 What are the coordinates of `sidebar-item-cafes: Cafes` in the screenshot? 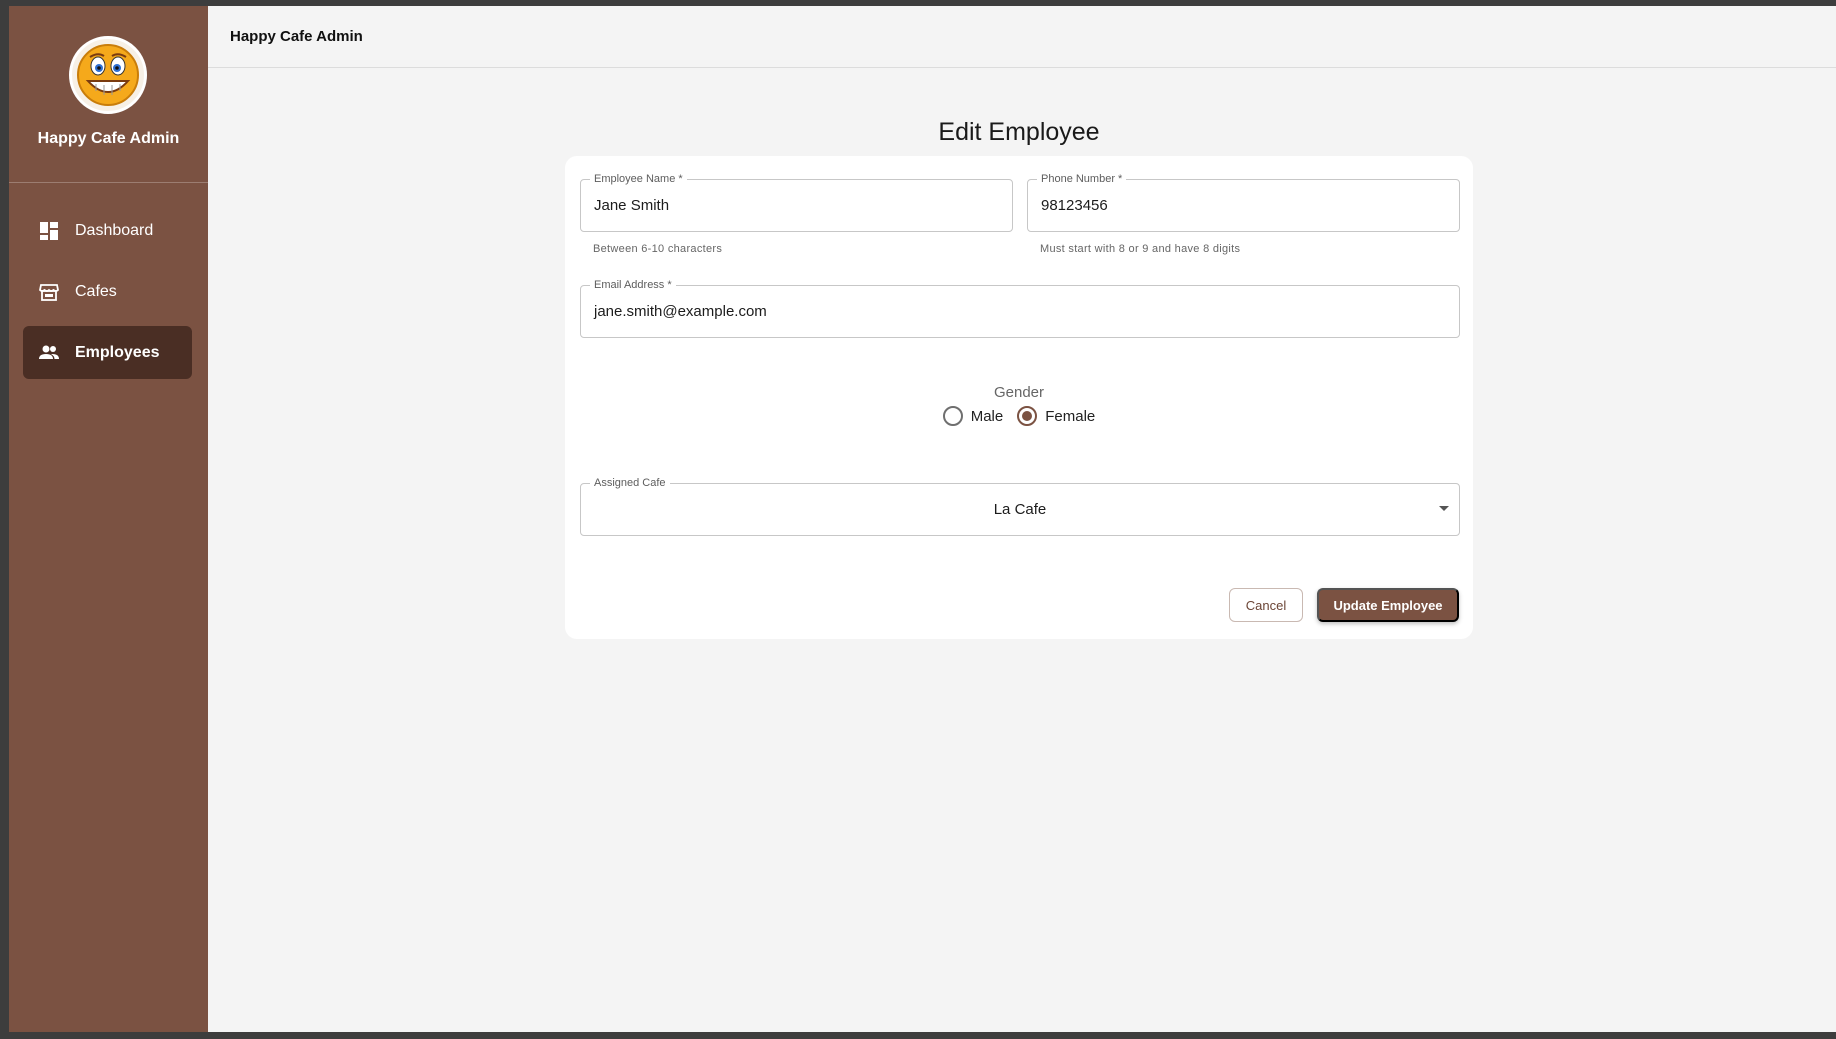 It's located at (107, 291).